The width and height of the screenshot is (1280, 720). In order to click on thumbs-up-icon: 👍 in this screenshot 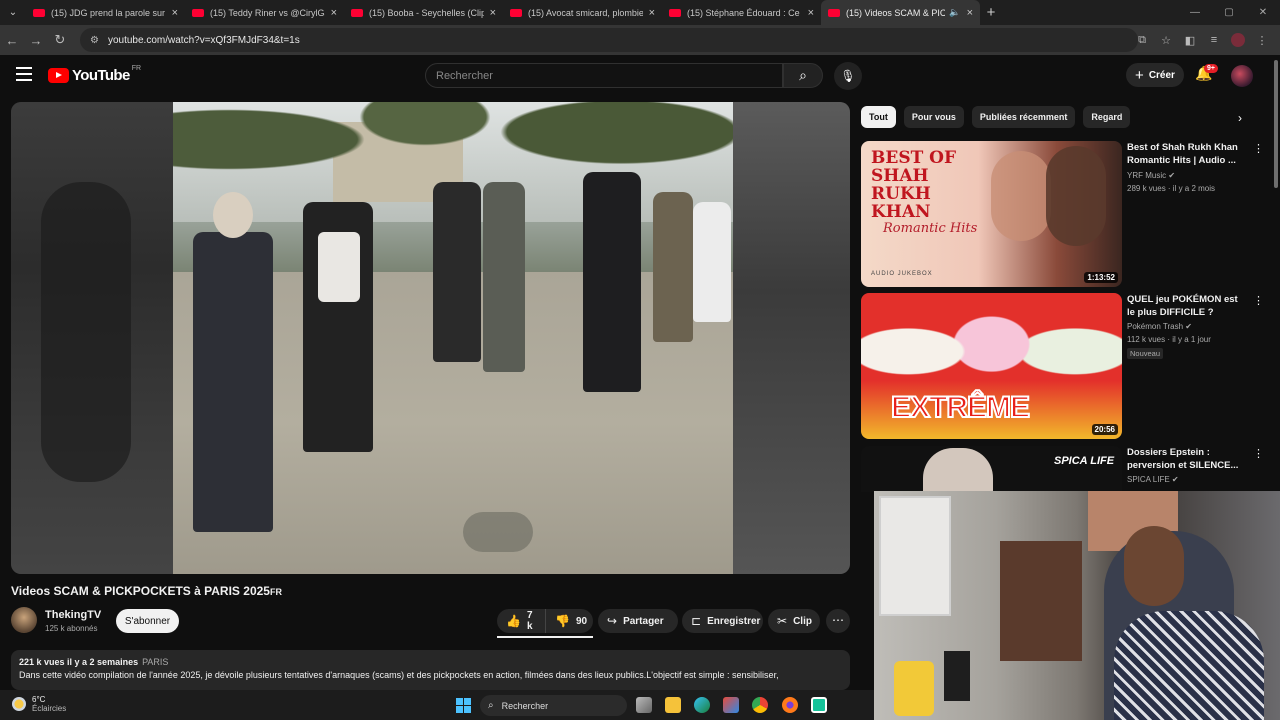, I will do `click(513, 621)`.